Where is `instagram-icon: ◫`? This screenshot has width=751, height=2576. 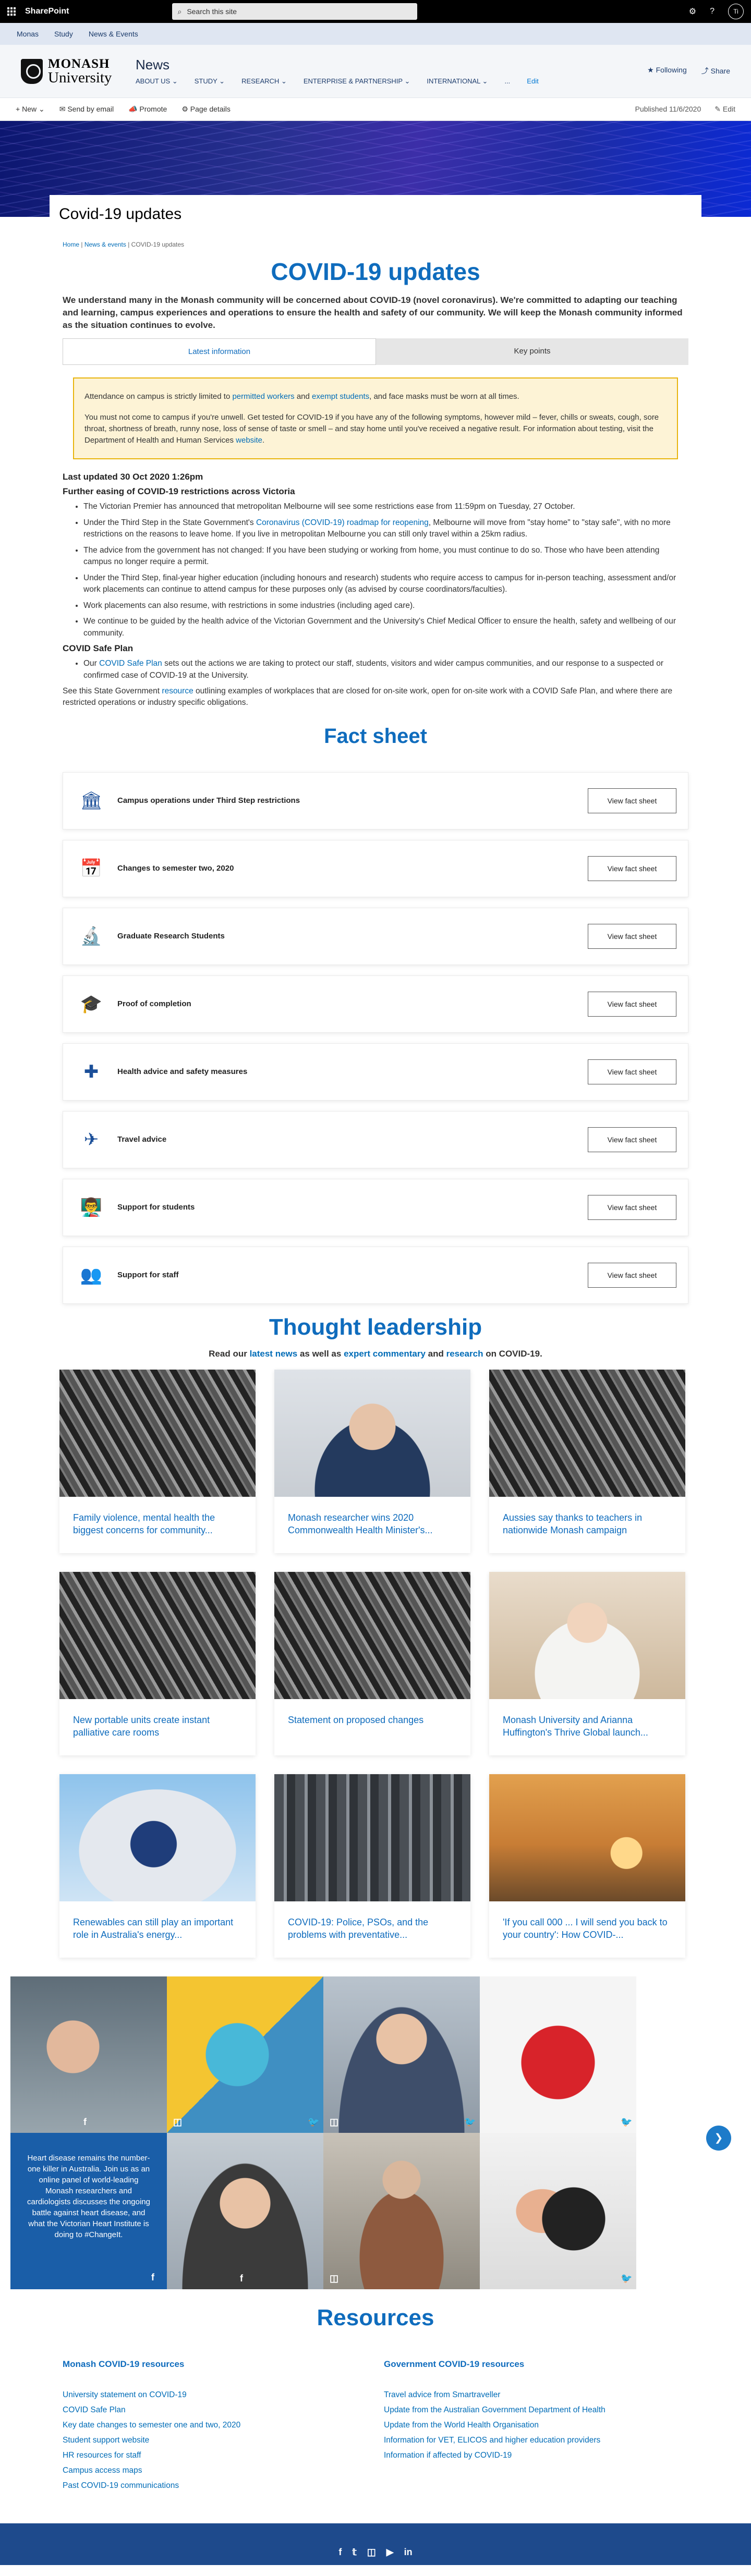
instagram-icon: ◫ is located at coordinates (372, 2552).